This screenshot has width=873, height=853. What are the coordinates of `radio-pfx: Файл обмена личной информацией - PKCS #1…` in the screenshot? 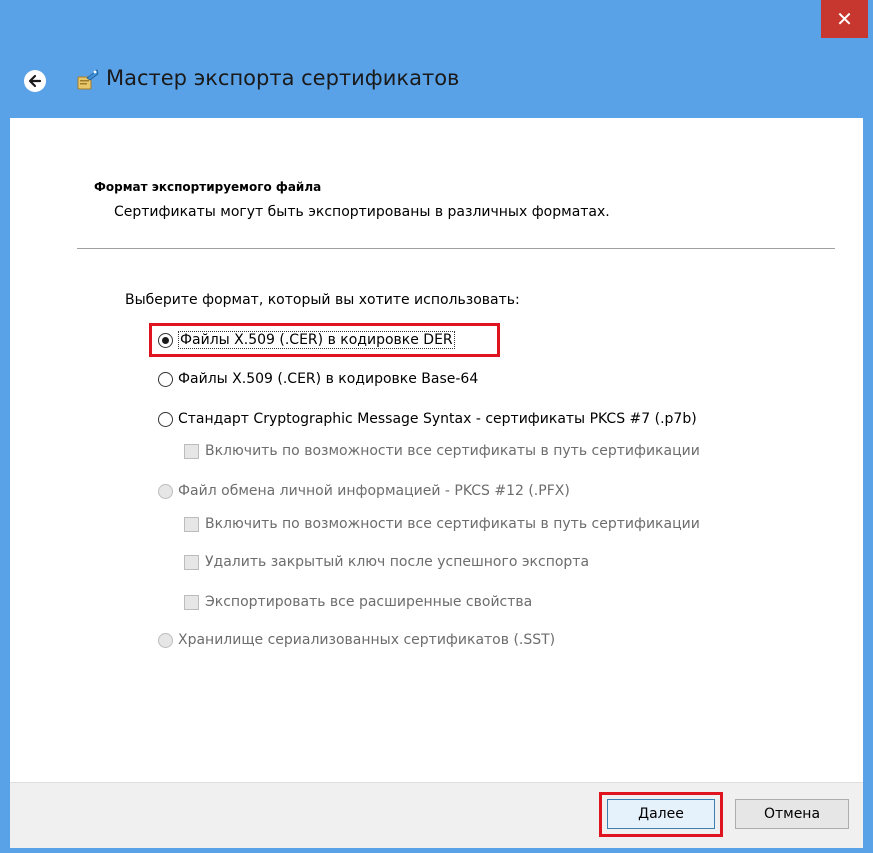 It's located at (364, 491).